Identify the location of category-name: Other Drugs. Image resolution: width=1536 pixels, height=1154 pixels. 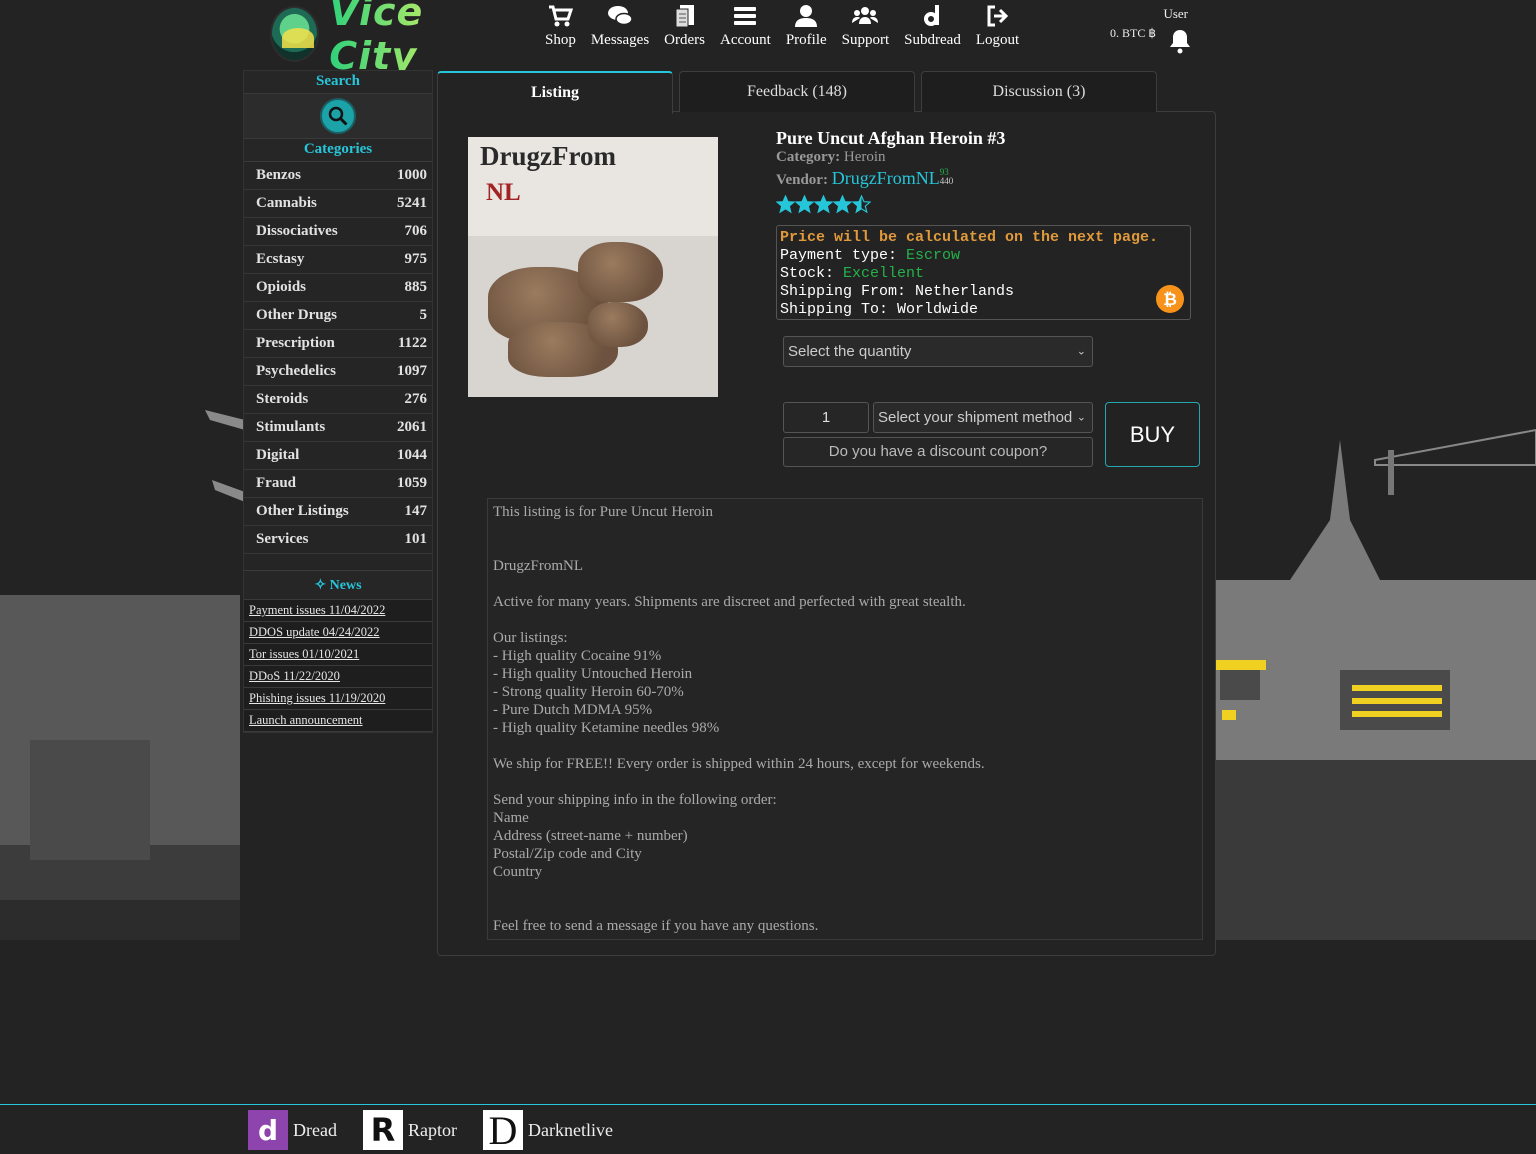
(296, 315).